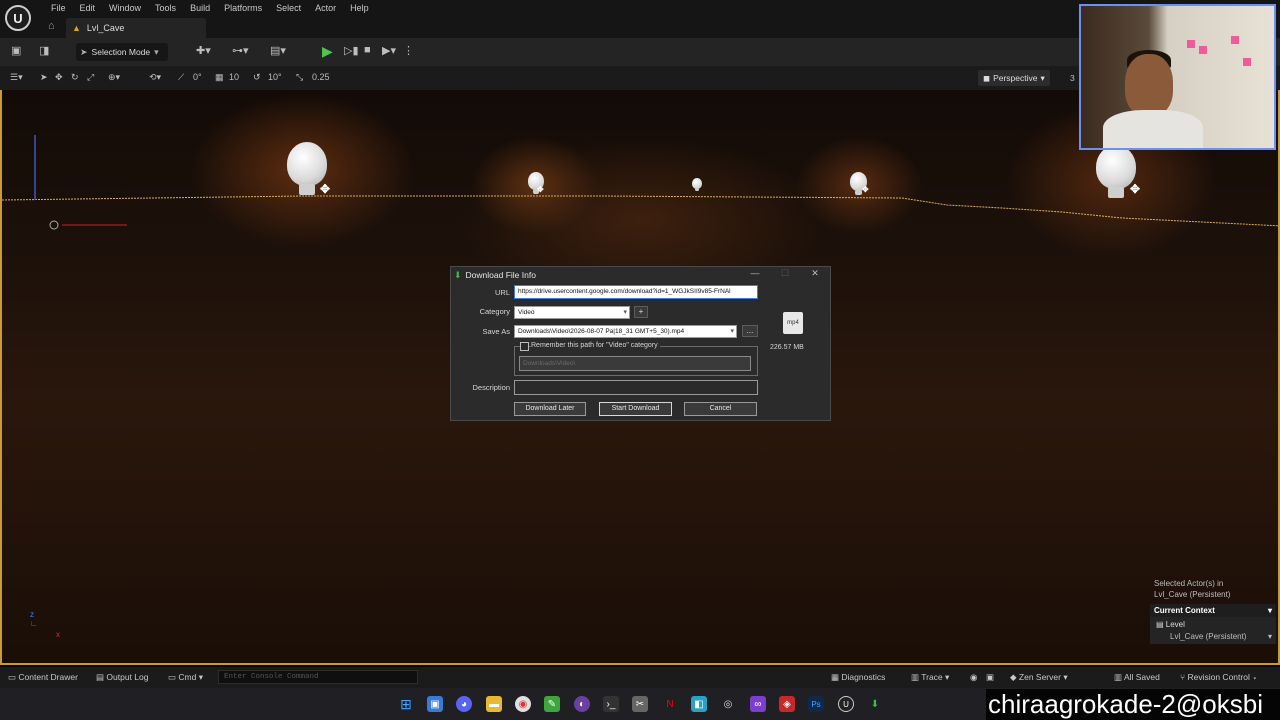  What do you see at coordinates (136, 28) in the screenshot?
I see `tab-level: ▲ Lvl_Cave` at bounding box center [136, 28].